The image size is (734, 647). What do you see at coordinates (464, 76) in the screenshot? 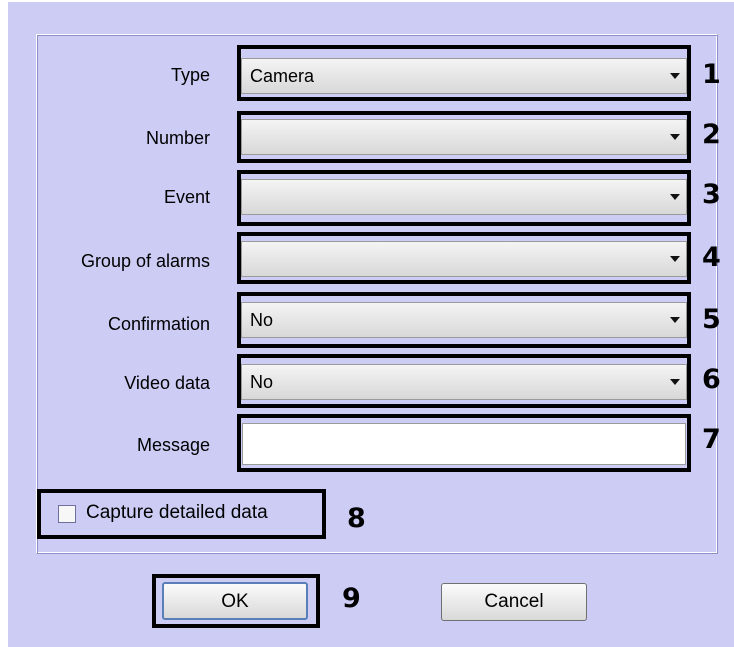
I see `type-select: Camera` at bounding box center [464, 76].